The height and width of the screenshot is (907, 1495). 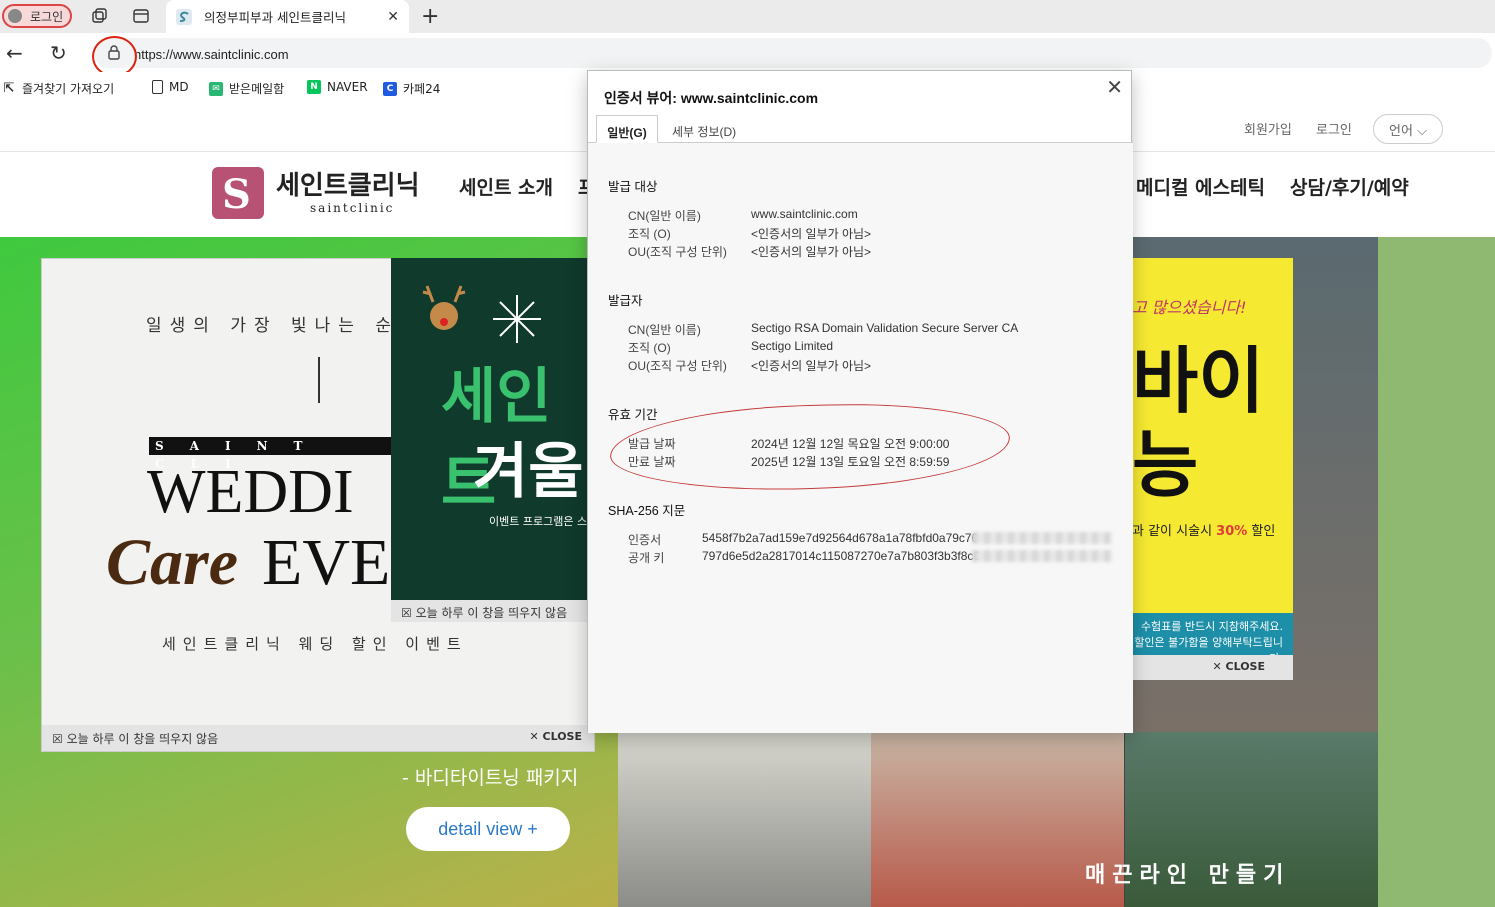 I want to click on field-value: Sectigo Limited, so click(x=792, y=346).